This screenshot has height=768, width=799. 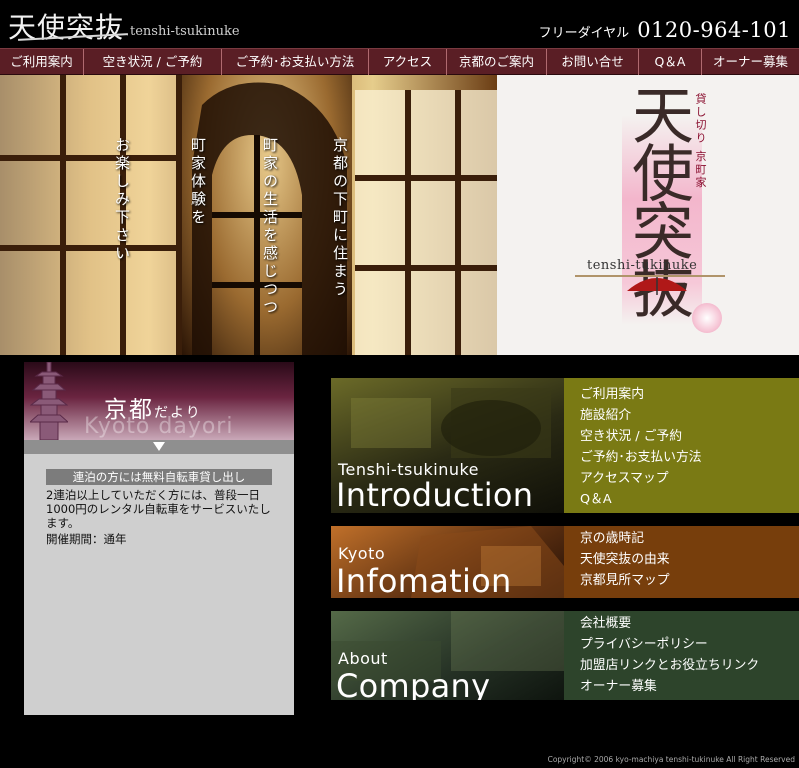 I want to click on hero-vertical-text: 町家体験を, so click(x=198, y=182).